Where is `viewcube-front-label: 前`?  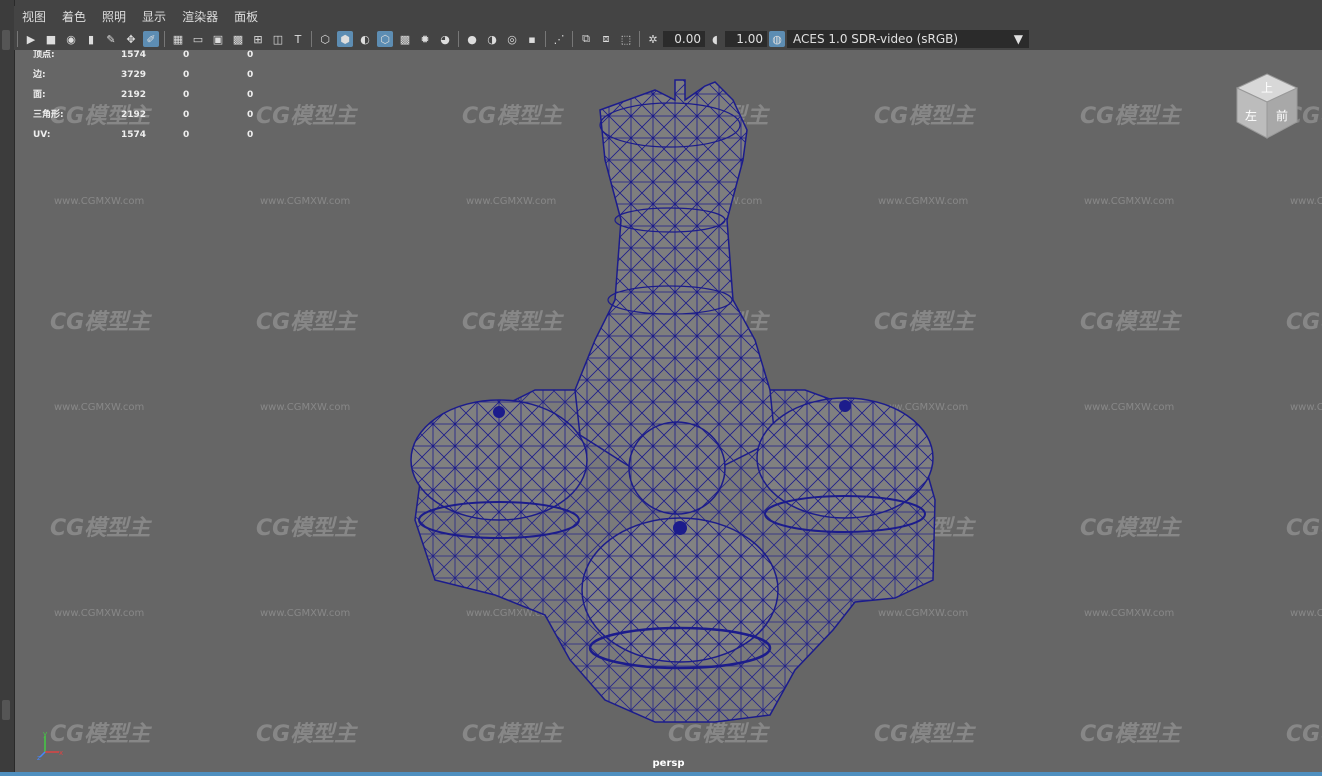
viewcube-front-label: 前 is located at coordinates (1282, 115).